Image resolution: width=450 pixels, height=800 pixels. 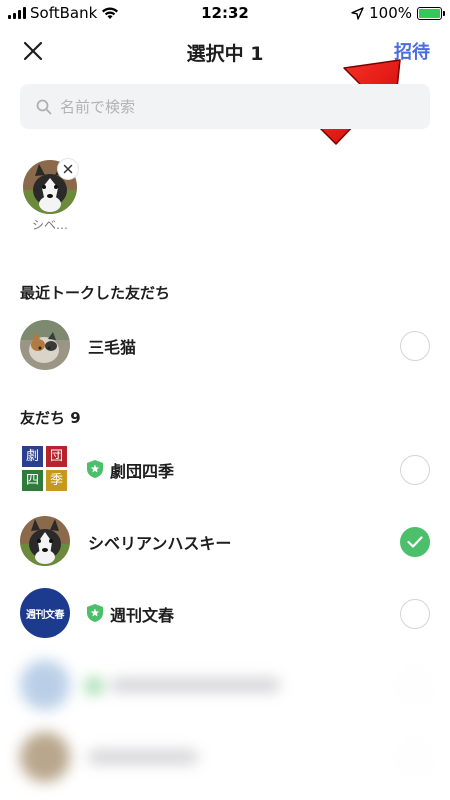 What do you see at coordinates (45, 469) in the screenshot?
I see `avatar: 劇 団 四 季` at bounding box center [45, 469].